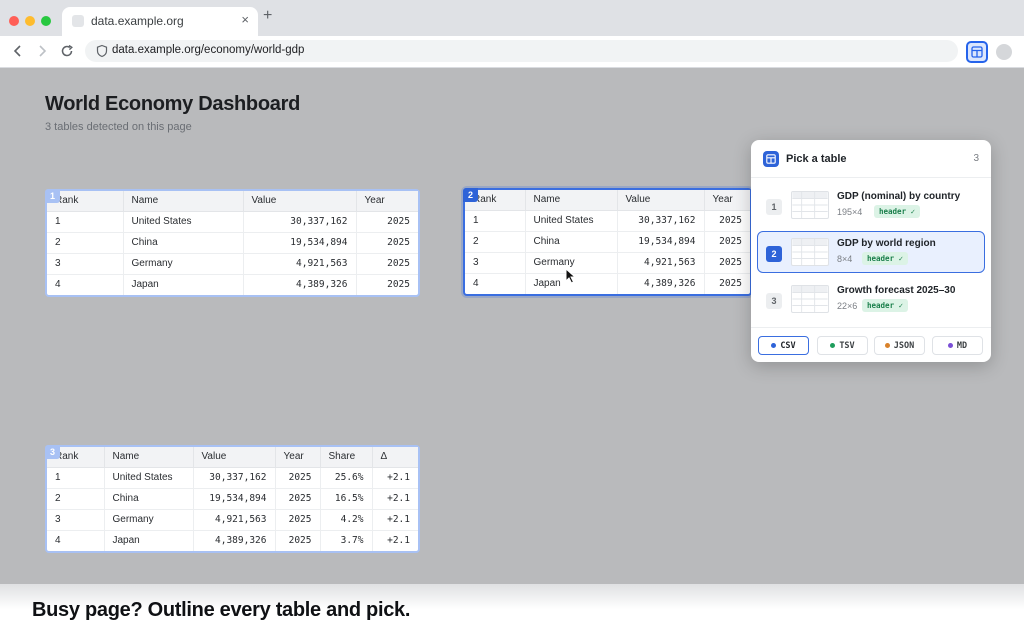 This screenshot has height=640, width=1024. Describe the element at coordinates (816, 159) in the screenshot. I see `popup-title: Pick a table` at that location.